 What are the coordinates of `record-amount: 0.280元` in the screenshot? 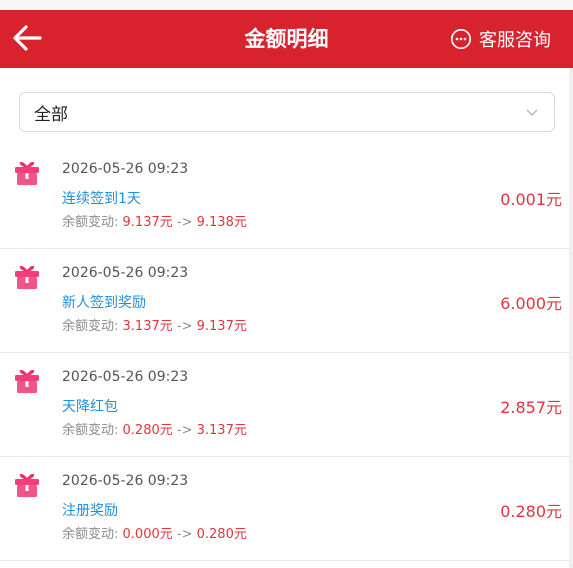 It's located at (531, 511).